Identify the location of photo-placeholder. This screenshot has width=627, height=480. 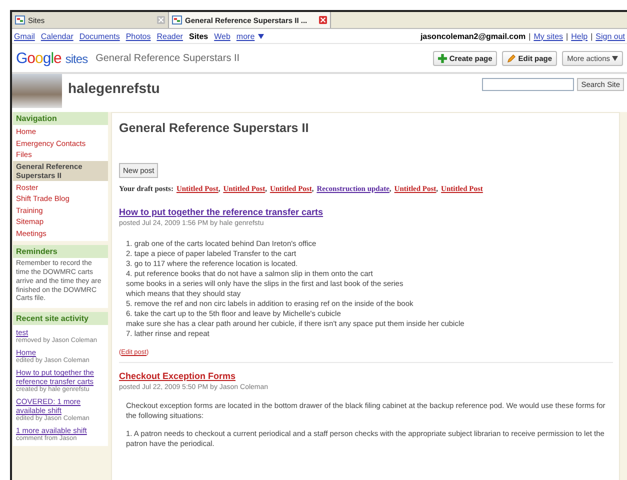
(37, 91).